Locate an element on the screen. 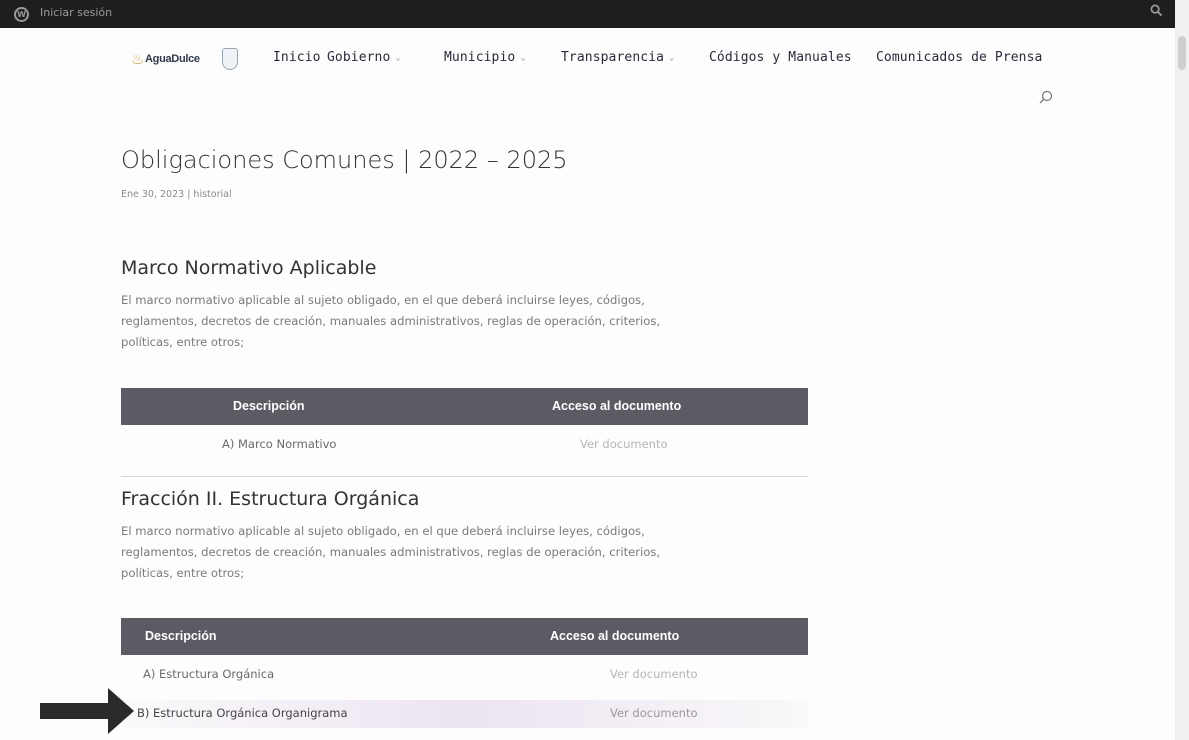 The width and height of the screenshot is (1189, 740). table-row: A) Estructura Orgánica Ver documento is located at coordinates (464, 675).